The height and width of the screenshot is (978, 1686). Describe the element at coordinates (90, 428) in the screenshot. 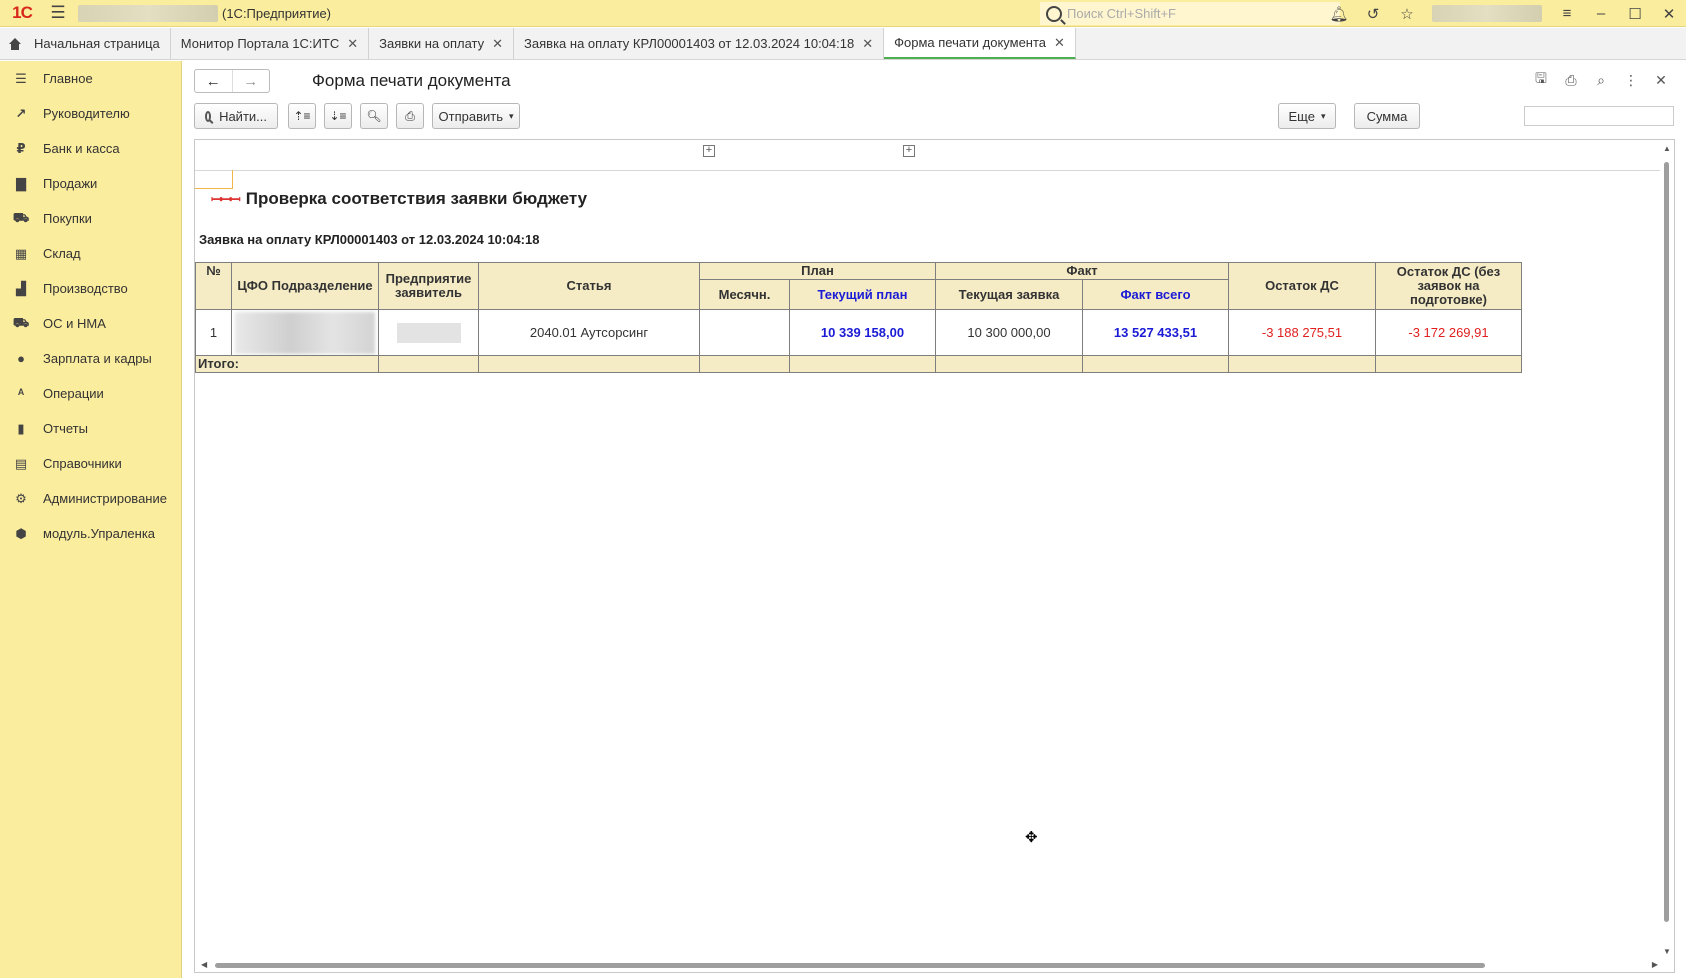

I see `sidebar-item-reports: ▮ Отчеты` at that location.